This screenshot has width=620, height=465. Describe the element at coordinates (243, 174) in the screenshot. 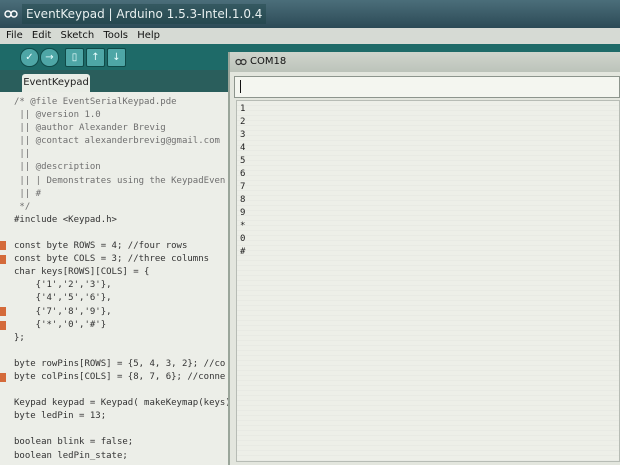

I see `serial-output-line: 6` at that location.